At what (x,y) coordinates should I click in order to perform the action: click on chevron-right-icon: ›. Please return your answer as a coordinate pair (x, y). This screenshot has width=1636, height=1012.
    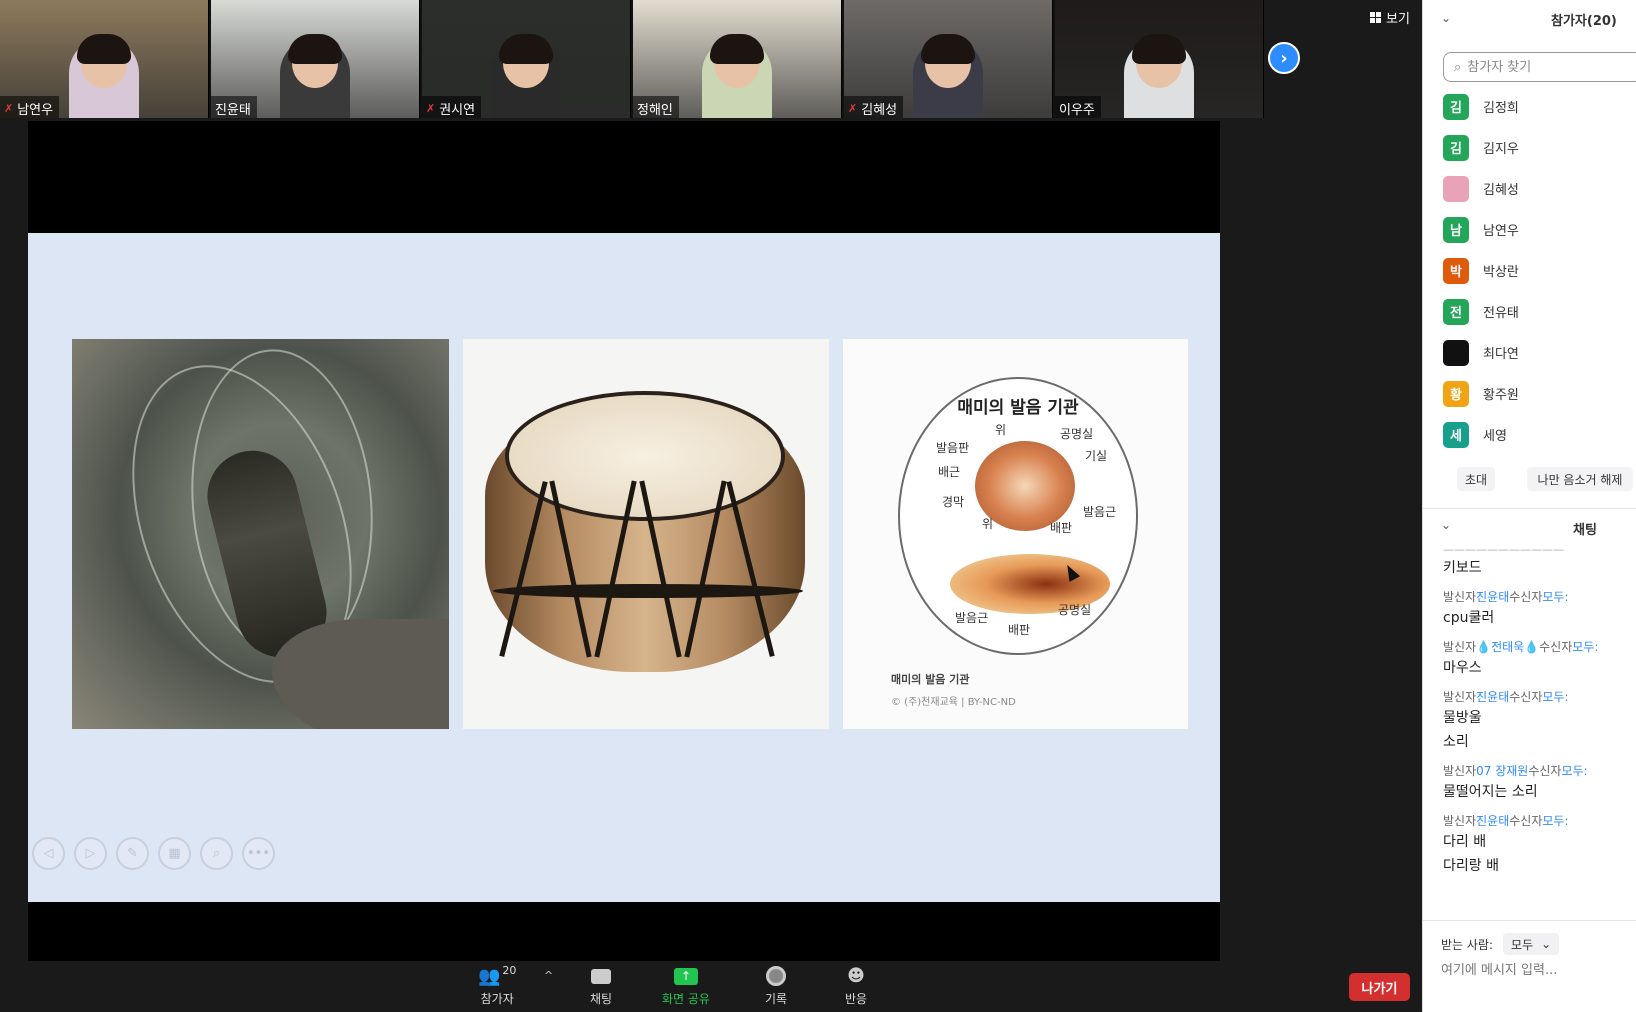
    Looking at the image, I should click on (1284, 58).